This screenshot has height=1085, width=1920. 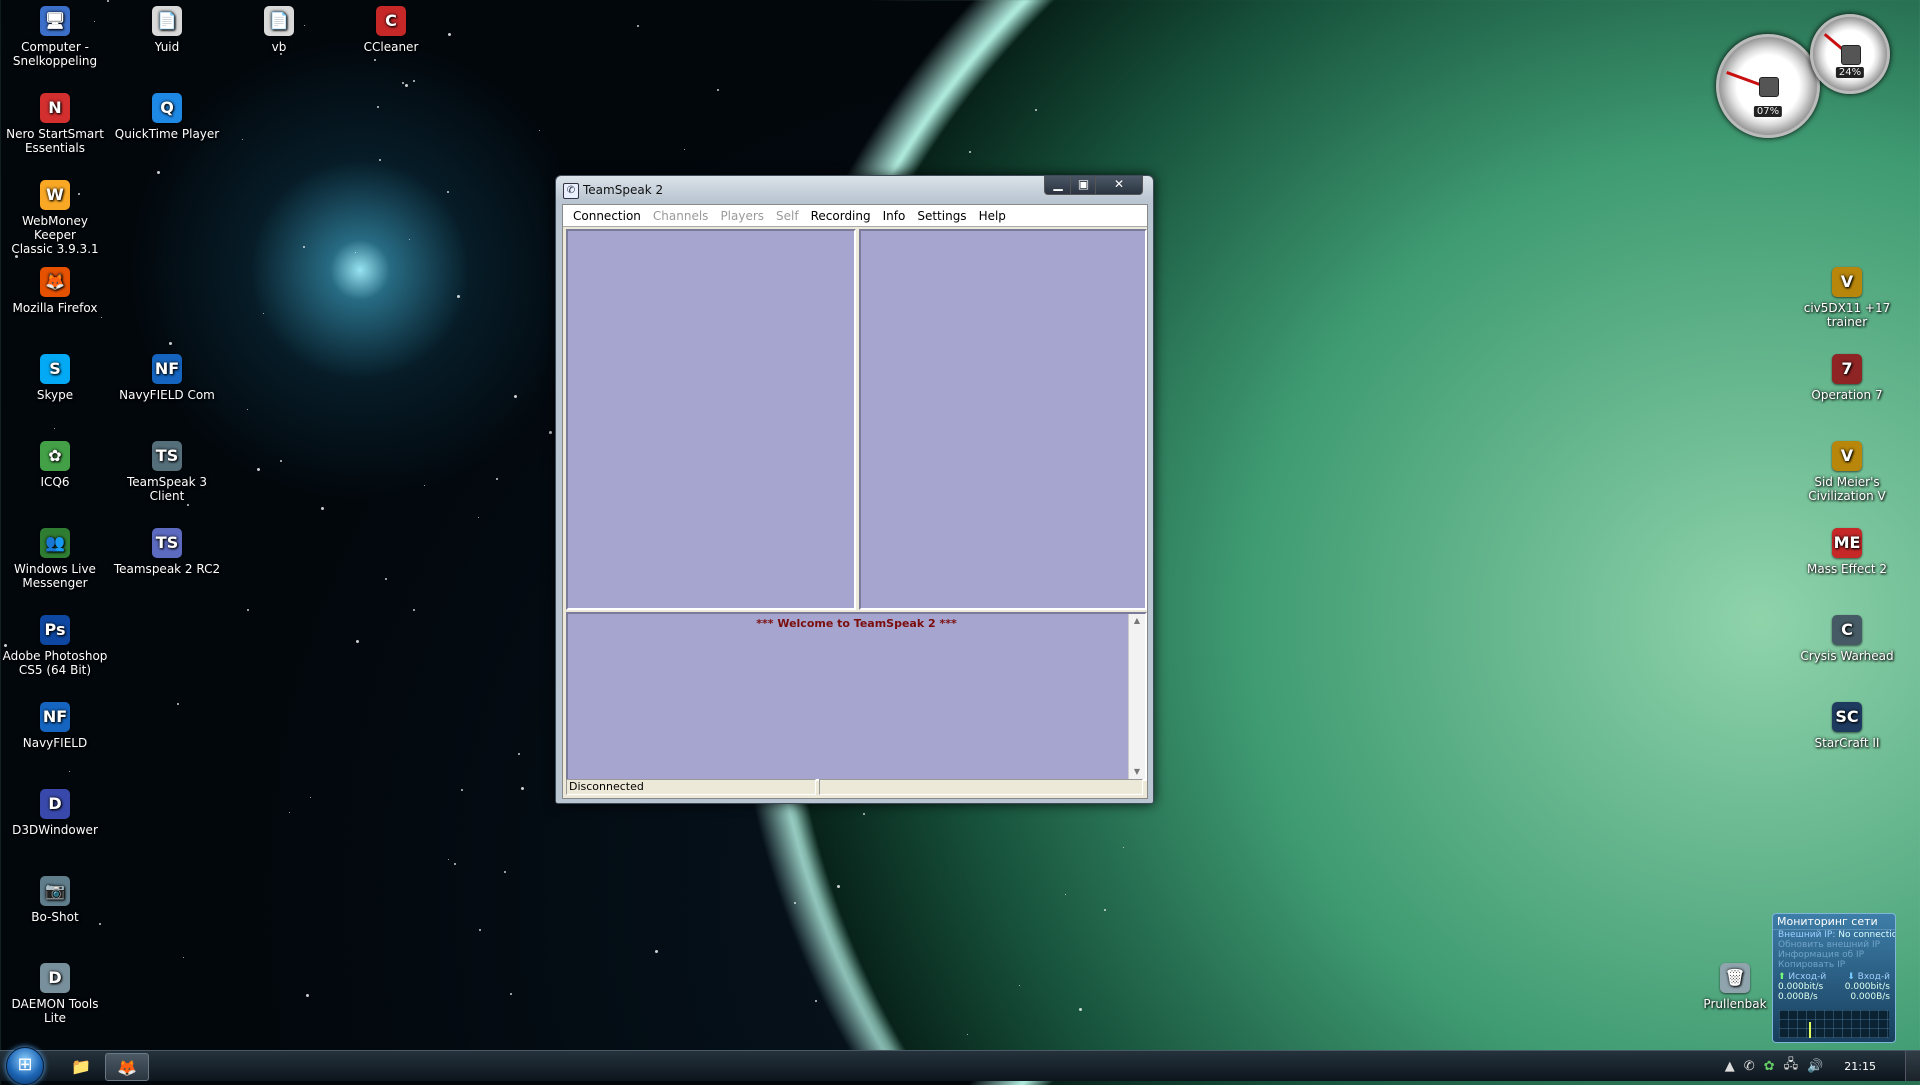 What do you see at coordinates (55, 813) in the screenshot?
I see `desktop-icon-d3dwindower: D D3DWindower` at bounding box center [55, 813].